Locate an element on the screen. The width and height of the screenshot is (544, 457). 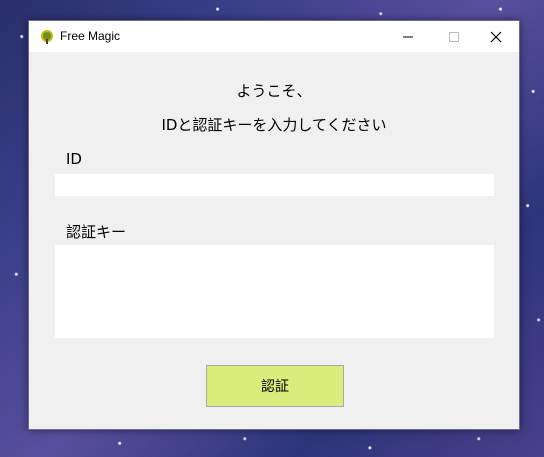
app-logo-icon is located at coordinates (47, 37).